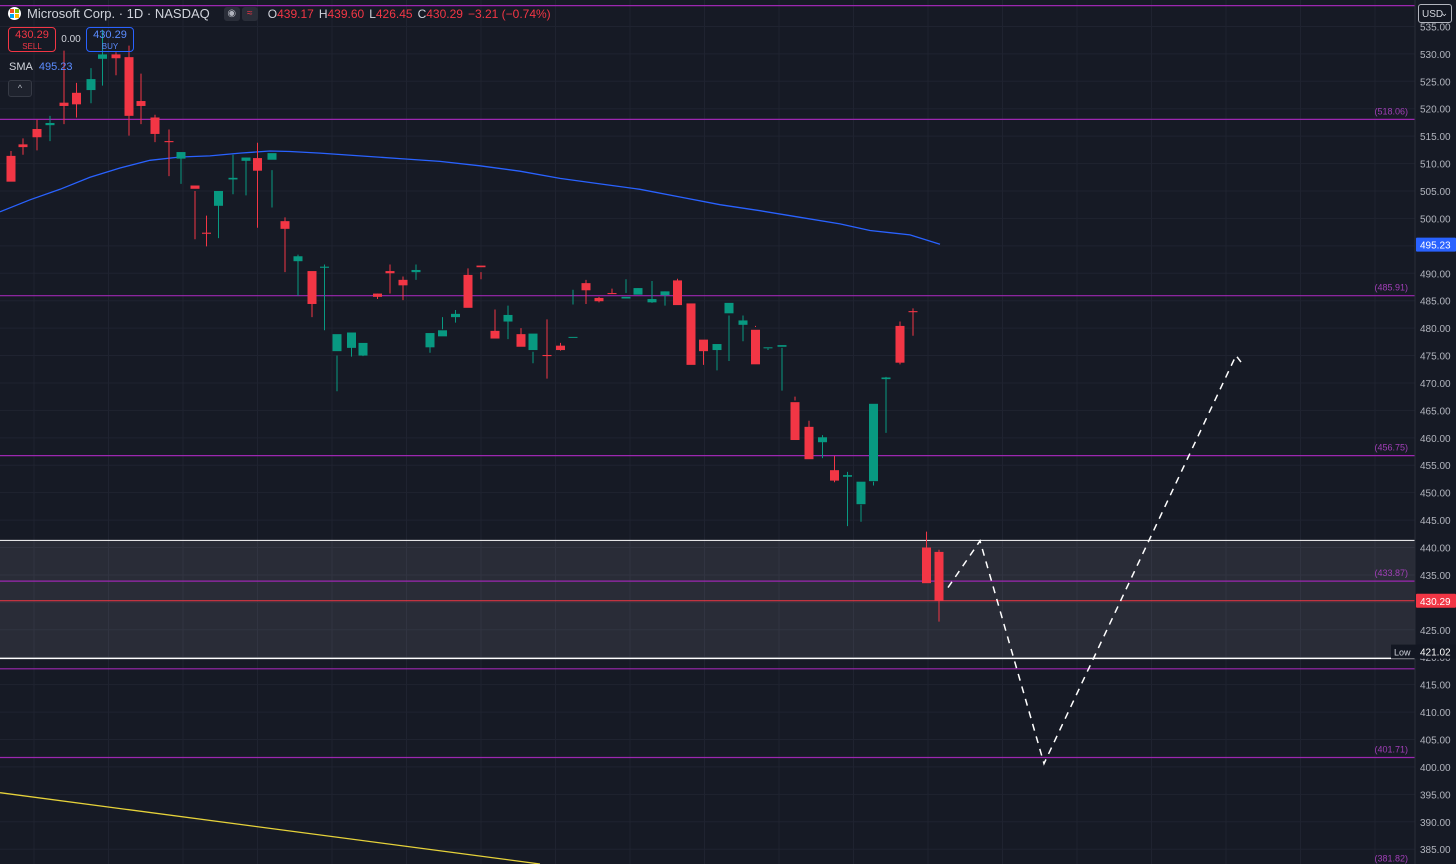 The image size is (1456, 864). Describe the element at coordinates (1435, 602) in the screenshot. I see `current-price-badge: 430.29` at that location.